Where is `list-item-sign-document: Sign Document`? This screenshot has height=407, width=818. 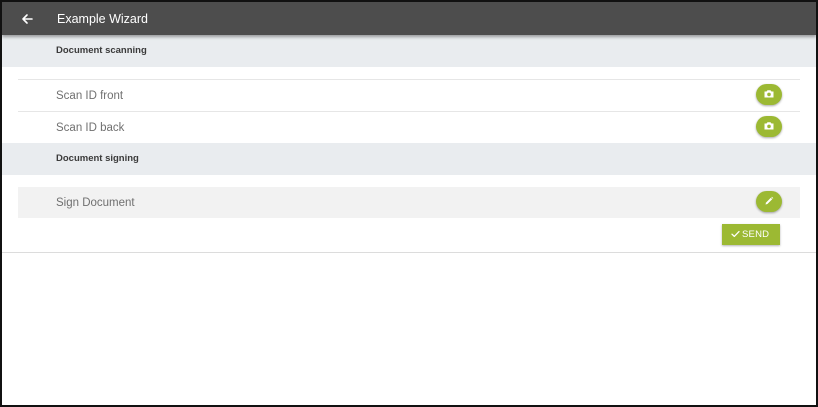 list-item-sign-document: Sign Document is located at coordinates (409, 202).